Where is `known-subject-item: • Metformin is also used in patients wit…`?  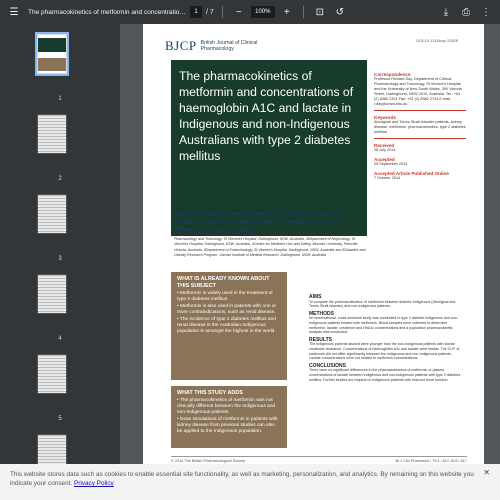 known-subject-item: • Metformin is also used in patients wit… is located at coordinates (226, 309).